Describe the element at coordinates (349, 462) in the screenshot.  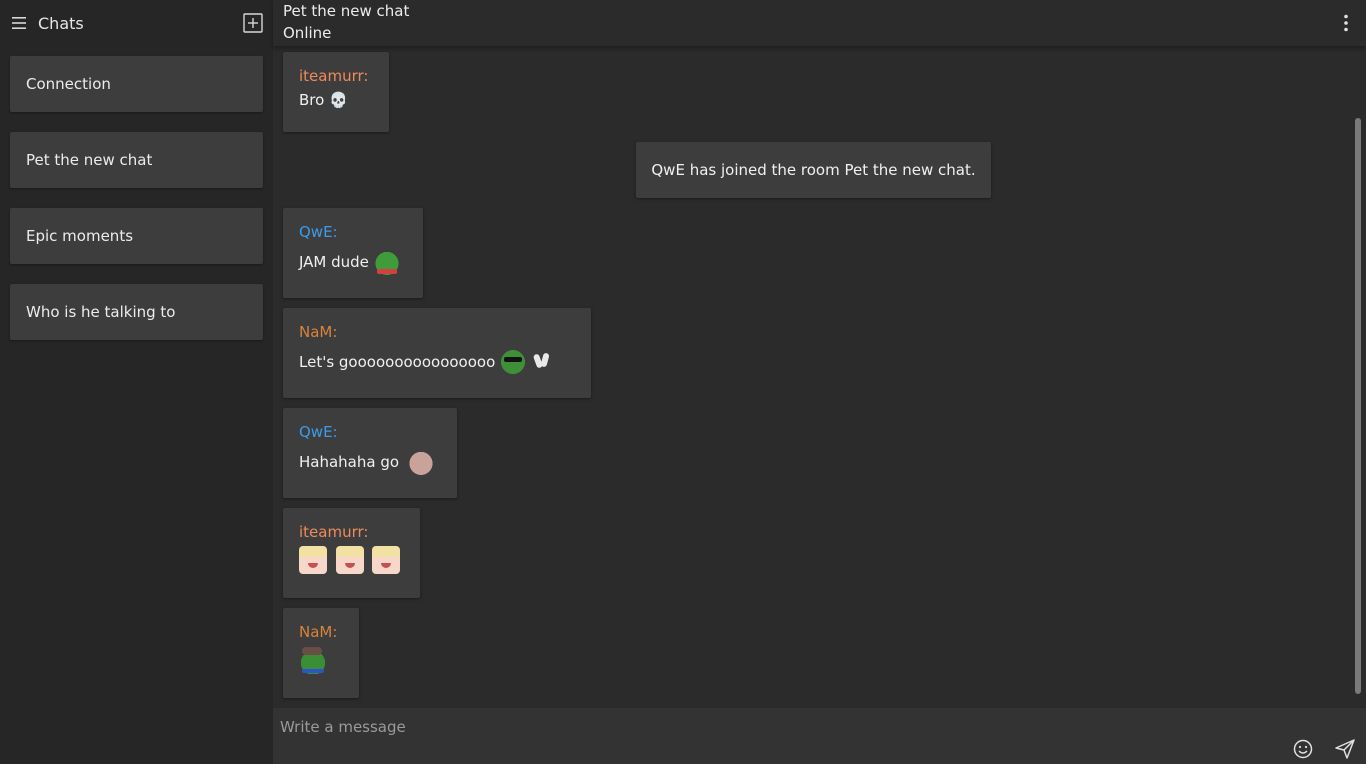
I see `message-body: Hahahaha go` at that location.